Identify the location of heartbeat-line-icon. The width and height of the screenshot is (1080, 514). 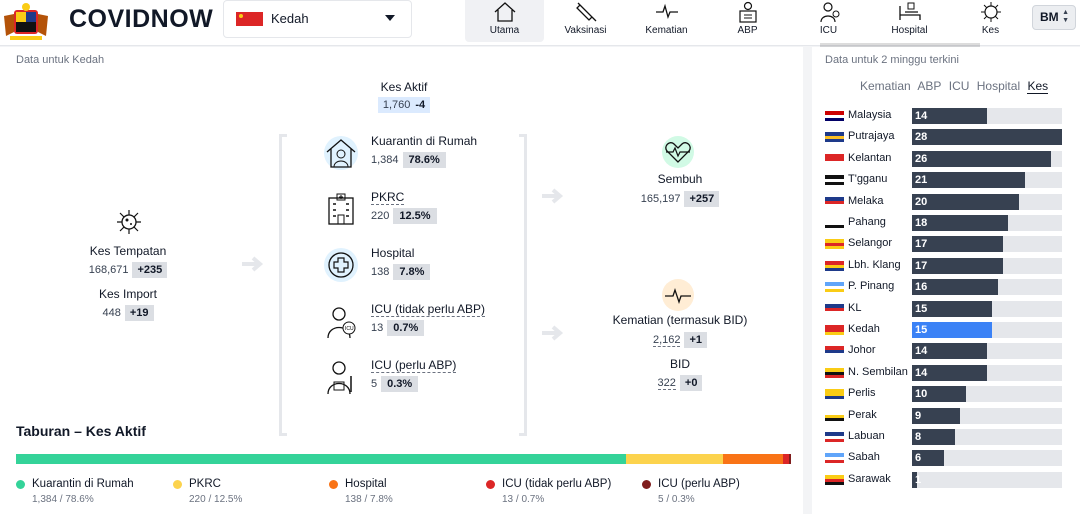
(666, 11).